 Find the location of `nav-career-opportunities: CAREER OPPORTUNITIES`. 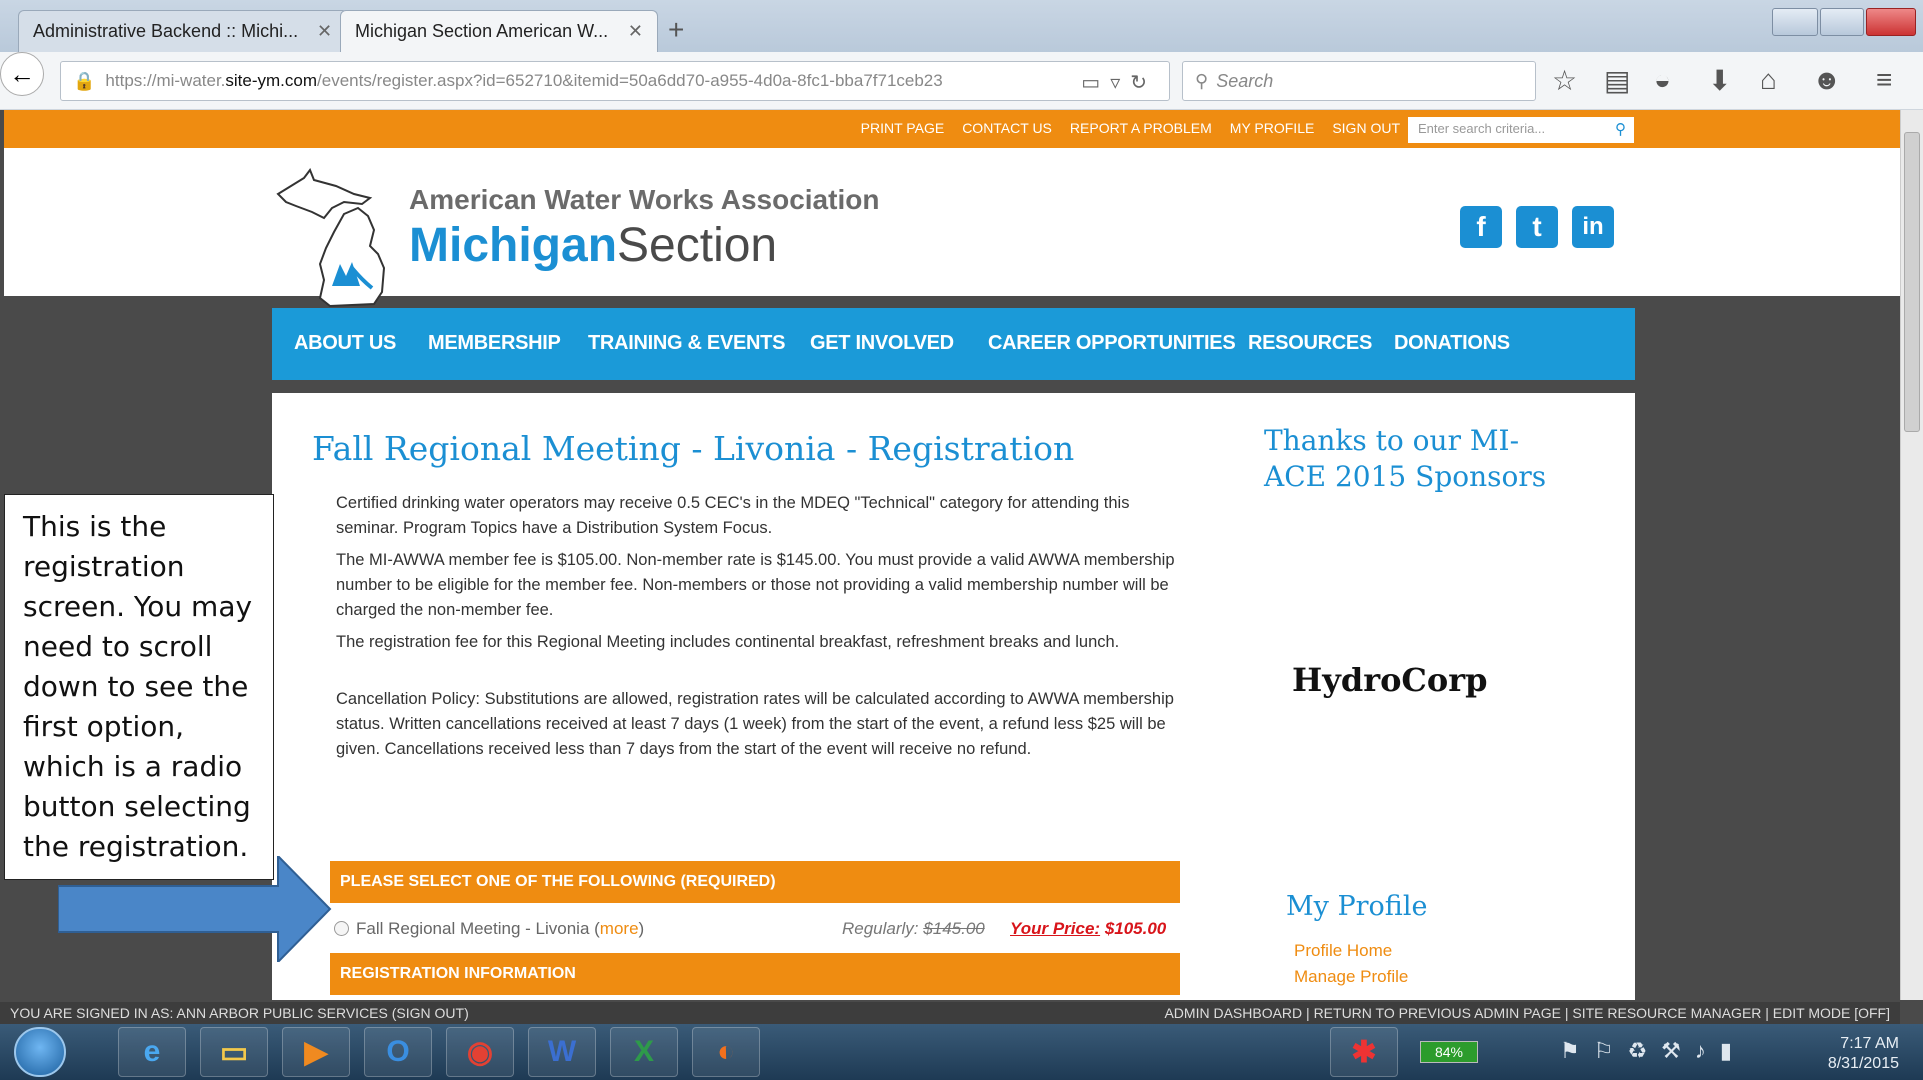

nav-career-opportunities: CAREER OPPORTUNITIES is located at coordinates (1112, 343).